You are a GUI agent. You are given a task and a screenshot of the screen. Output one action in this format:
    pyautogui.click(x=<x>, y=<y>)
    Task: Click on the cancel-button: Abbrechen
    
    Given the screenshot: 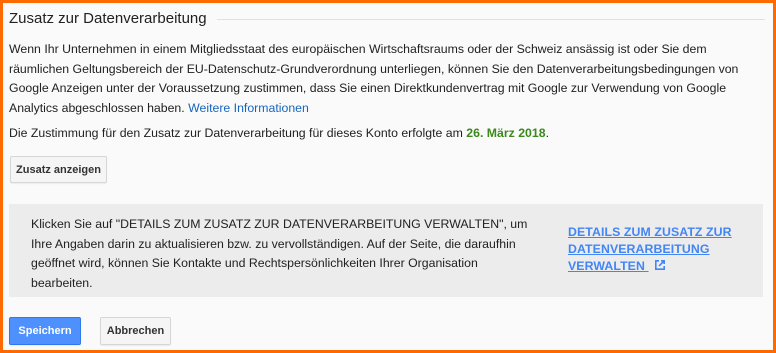 What is the action you would take?
    pyautogui.click(x=135, y=331)
    